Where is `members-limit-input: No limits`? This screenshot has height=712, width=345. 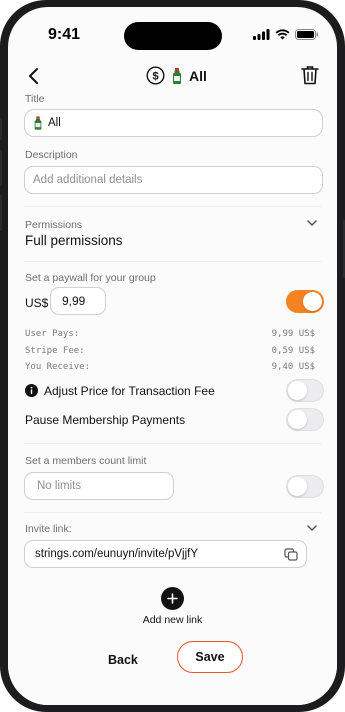
members-limit-input: No limits is located at coordinates (99, 486).